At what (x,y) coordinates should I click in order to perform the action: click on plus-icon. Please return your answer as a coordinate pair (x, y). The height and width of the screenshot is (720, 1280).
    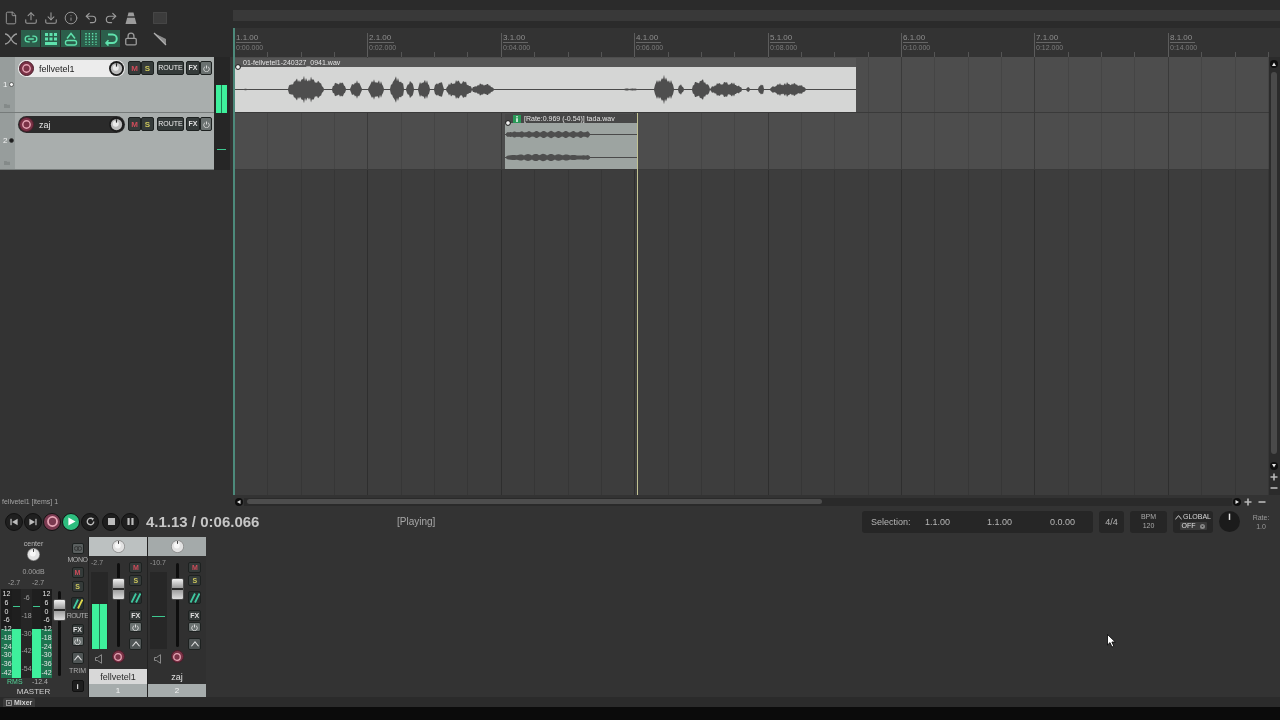
    Looking at the image, I should click on (1274, 477).